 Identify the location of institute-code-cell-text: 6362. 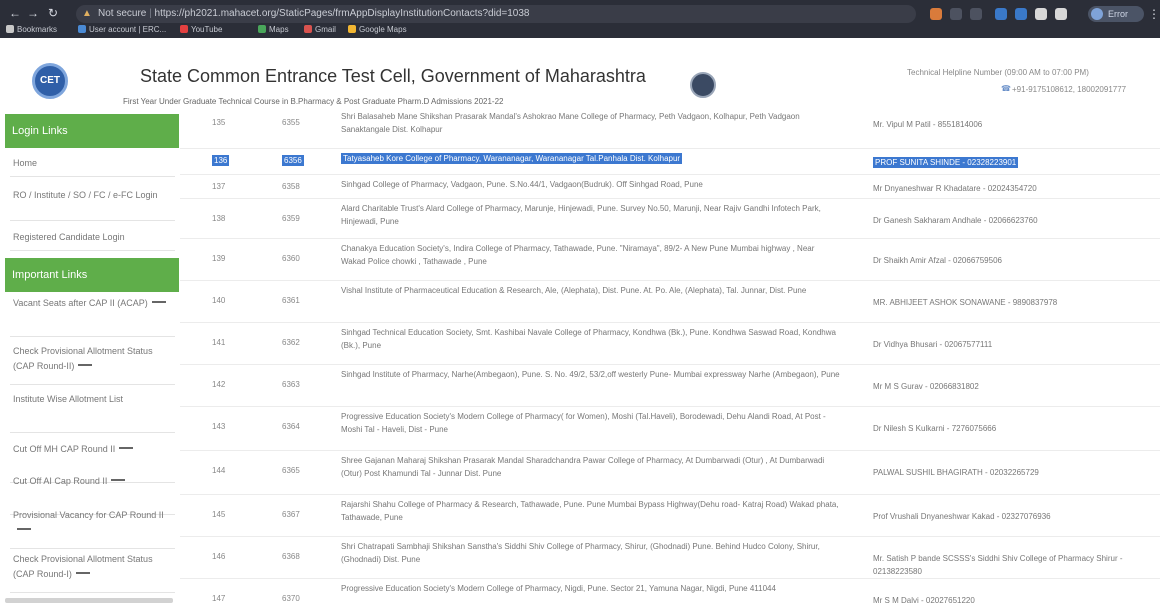
(291, 342).